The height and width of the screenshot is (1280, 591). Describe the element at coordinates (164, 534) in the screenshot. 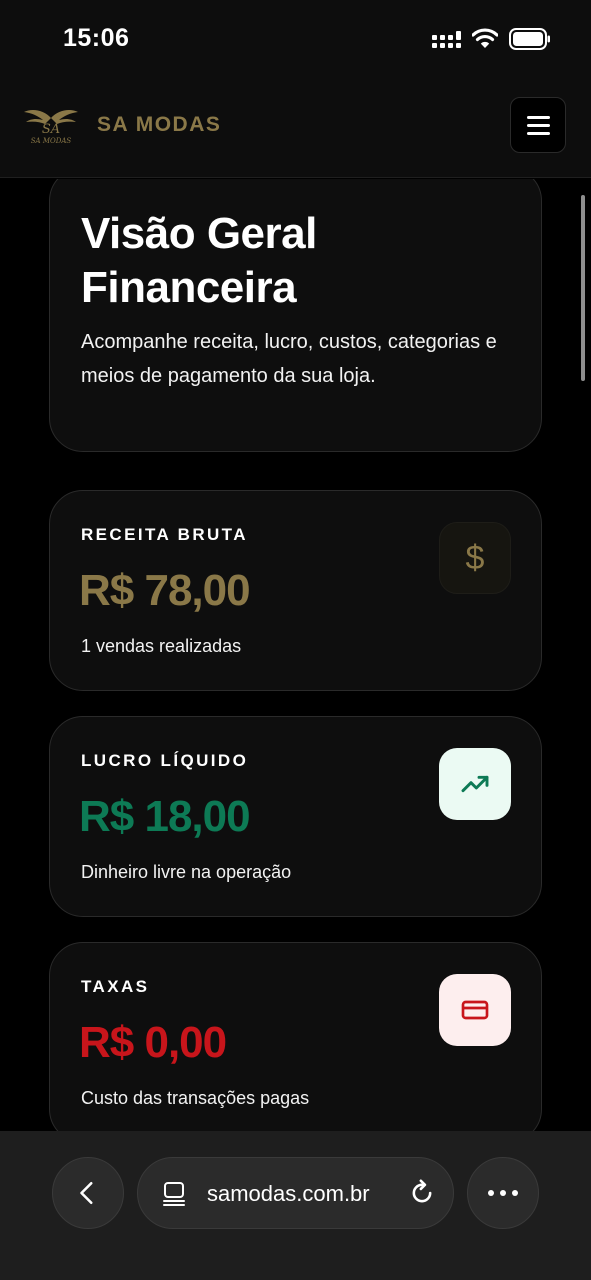

I see `stat-label: RECEITA BRUTA` at that location.